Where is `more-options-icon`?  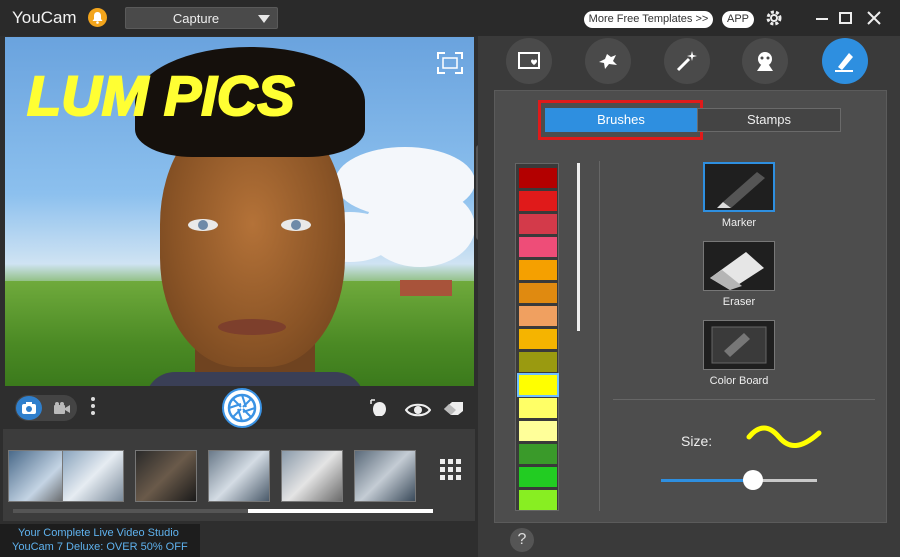 more-options-icon is located at coordinates (93, 407).